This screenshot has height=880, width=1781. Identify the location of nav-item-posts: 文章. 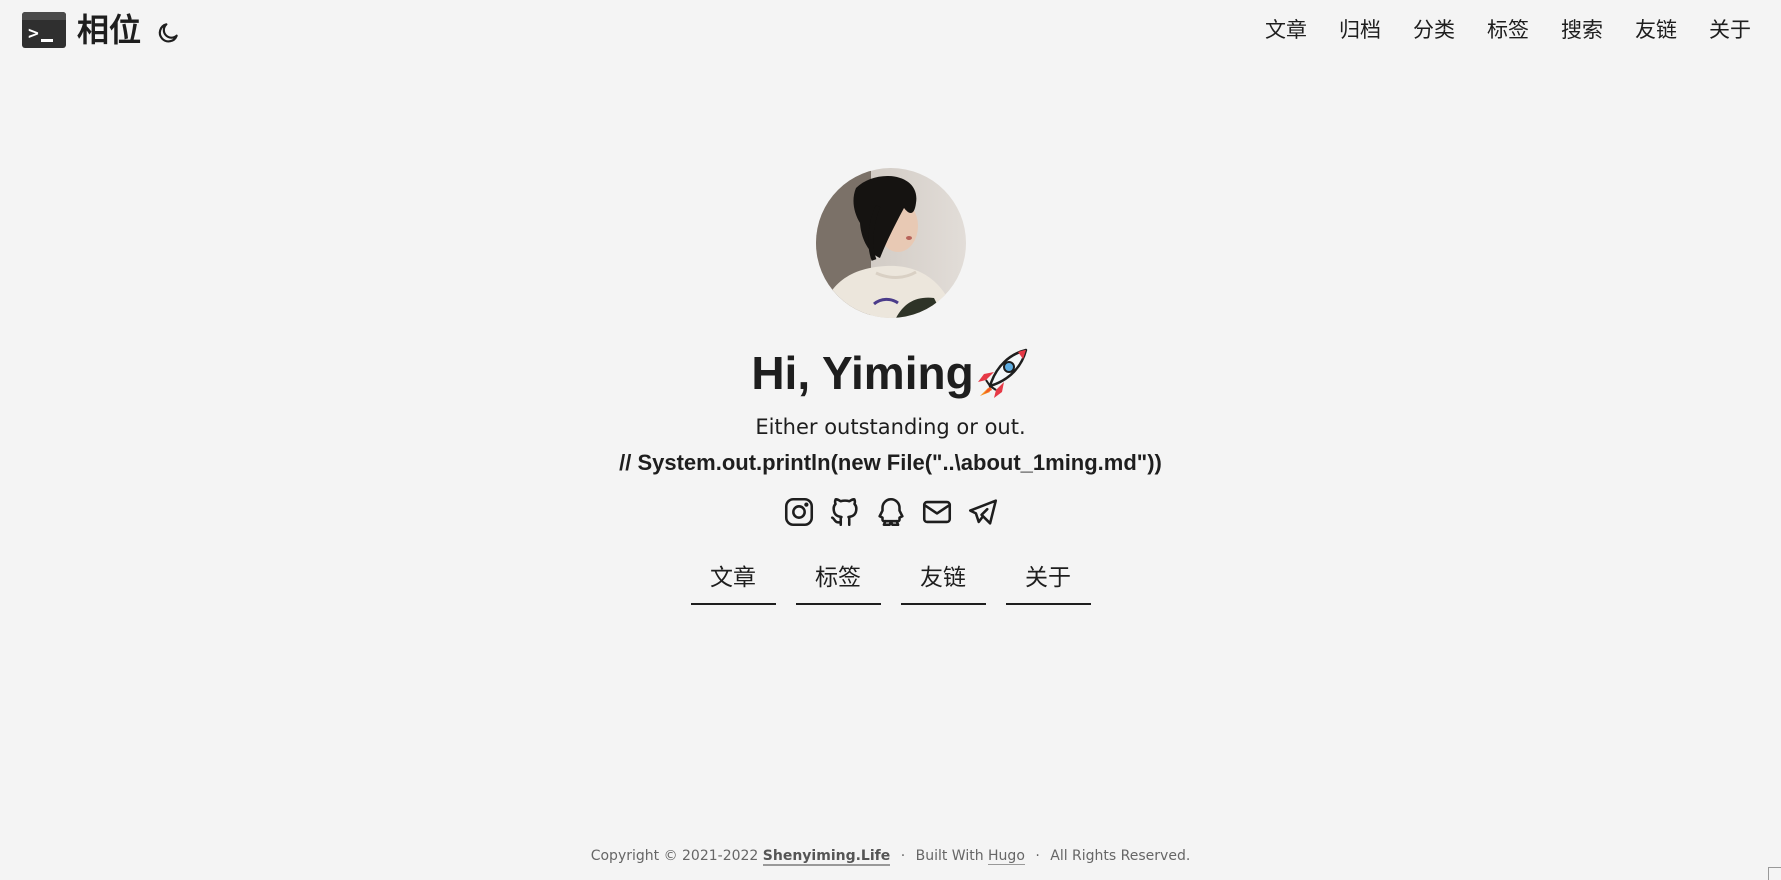
(1286, 30).